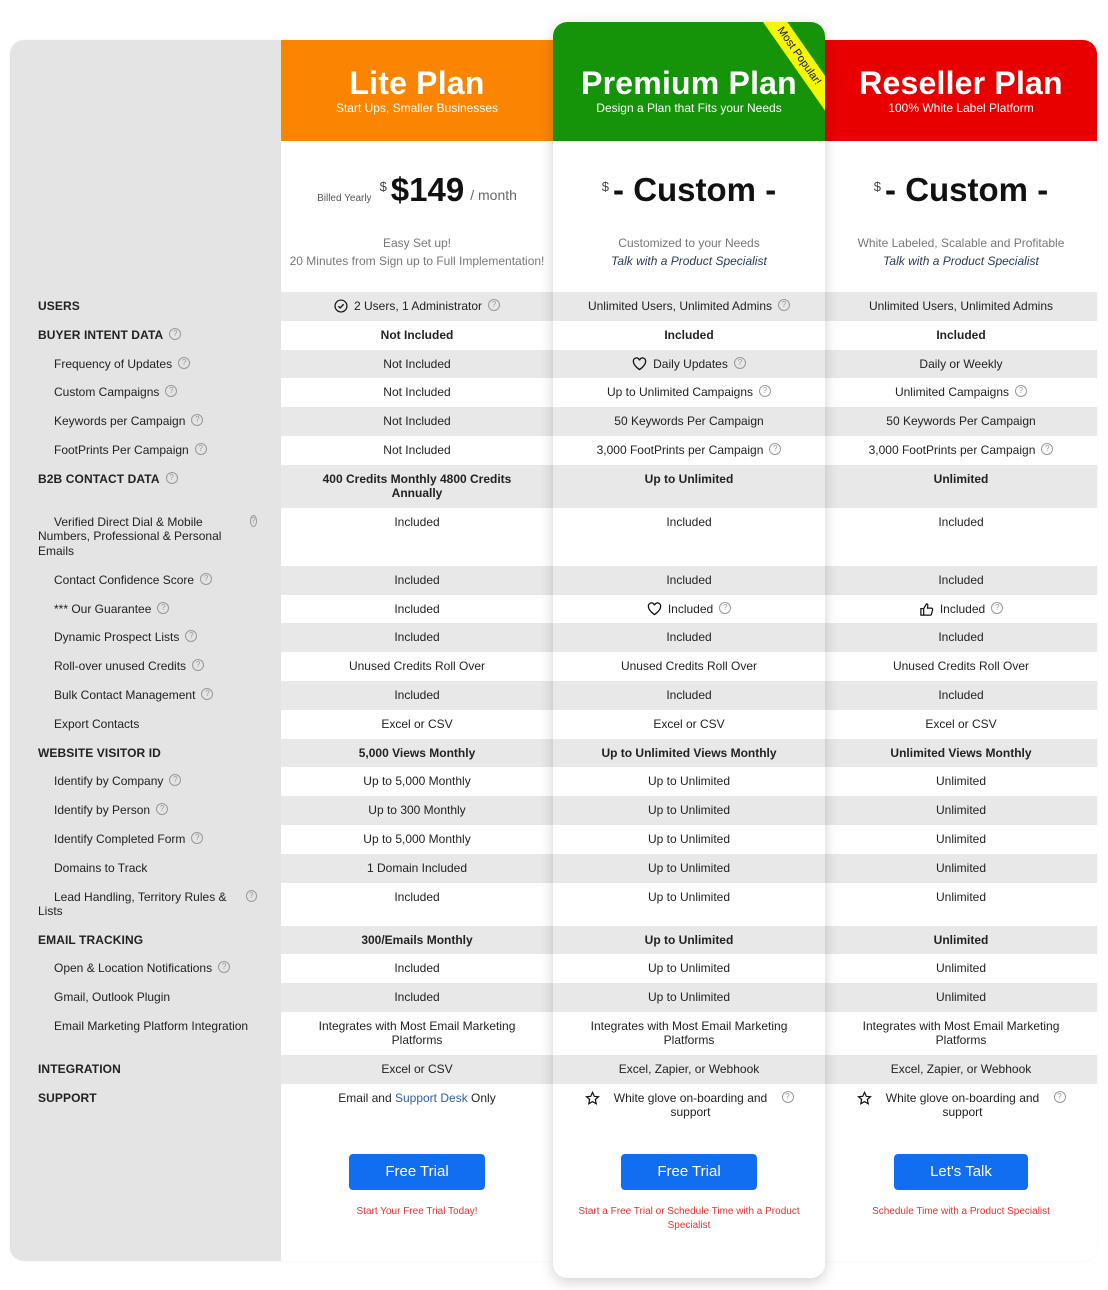 Image resolution: width=1108 pixels, height=1290 pixels. I want to click on table-row: 5,000 Views Monthly, so click(417, 753).